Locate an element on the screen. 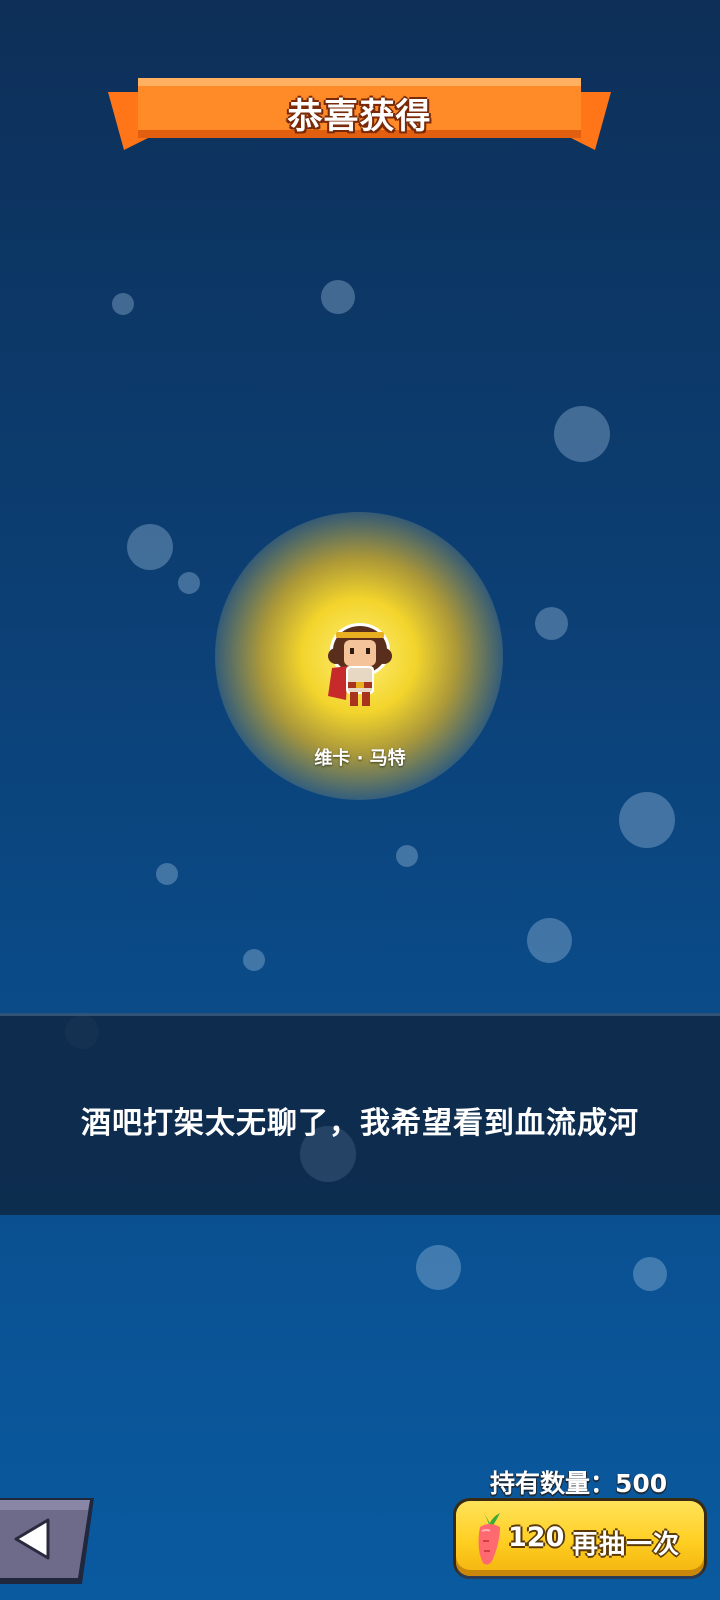  draw-again-label: 再抽一次 is located at coordinates (626, 1545).